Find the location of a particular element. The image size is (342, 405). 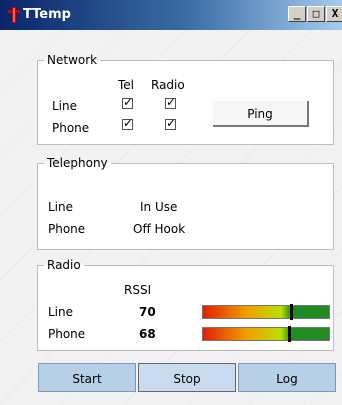

close-button: X is located at coordinates (334, 14).